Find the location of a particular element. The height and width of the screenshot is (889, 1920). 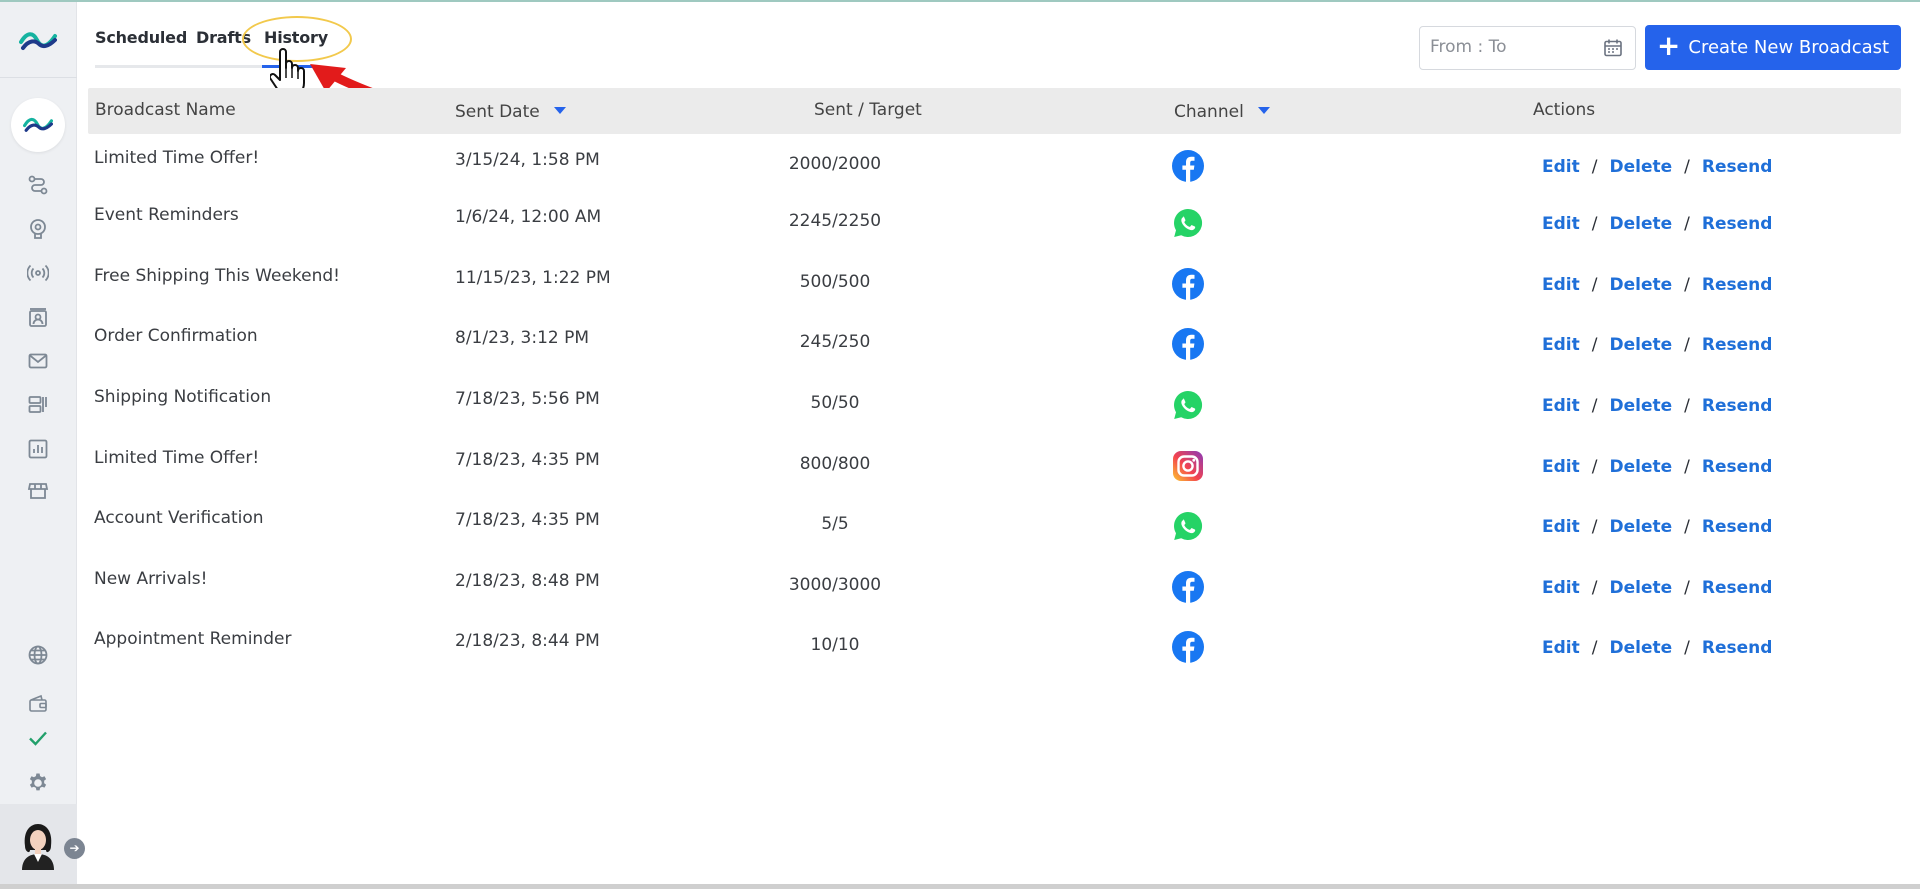

contacts-icon is located at coordinates (38, 318).